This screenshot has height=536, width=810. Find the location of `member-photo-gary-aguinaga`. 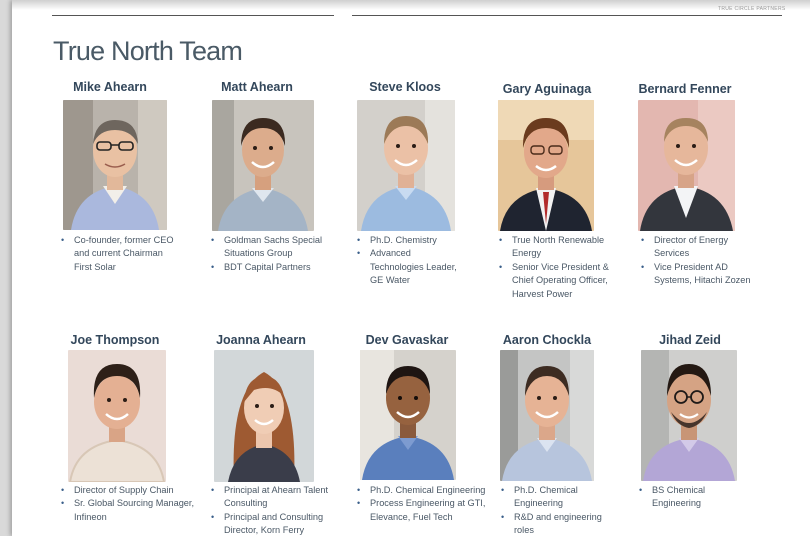

member-photo-gary-aguinaga is located at coordinates (546, 165).